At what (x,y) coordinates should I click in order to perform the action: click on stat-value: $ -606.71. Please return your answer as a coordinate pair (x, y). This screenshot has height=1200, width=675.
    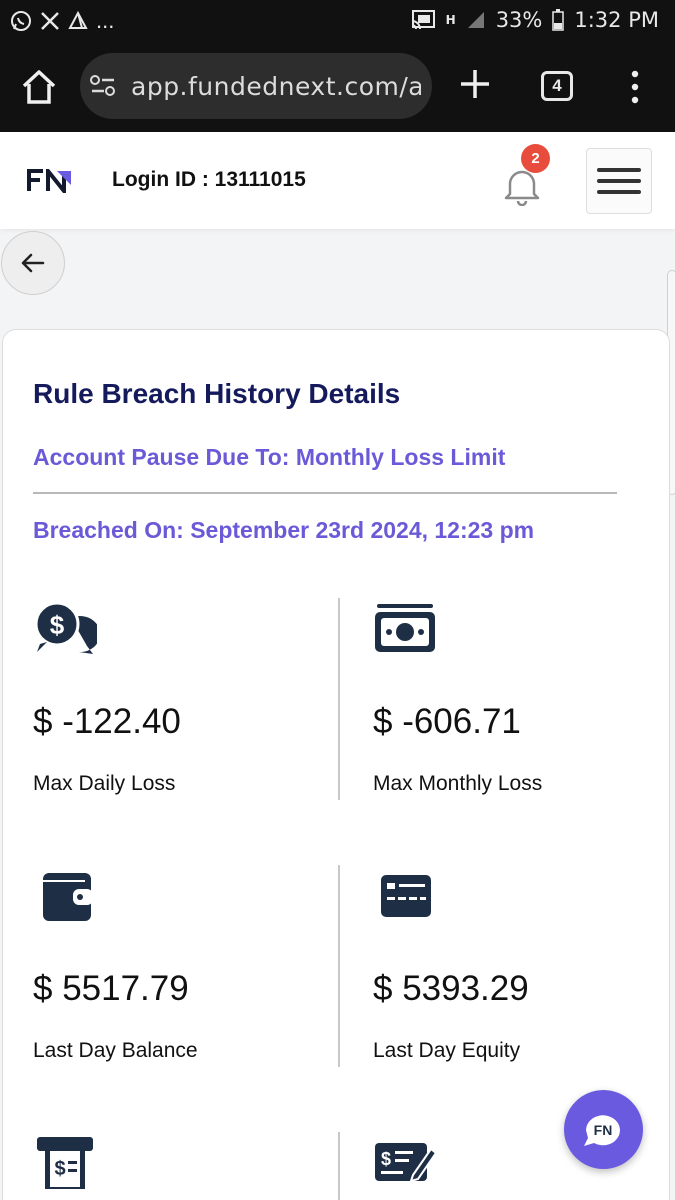
    Looking at the image, I should click on (447, 721).